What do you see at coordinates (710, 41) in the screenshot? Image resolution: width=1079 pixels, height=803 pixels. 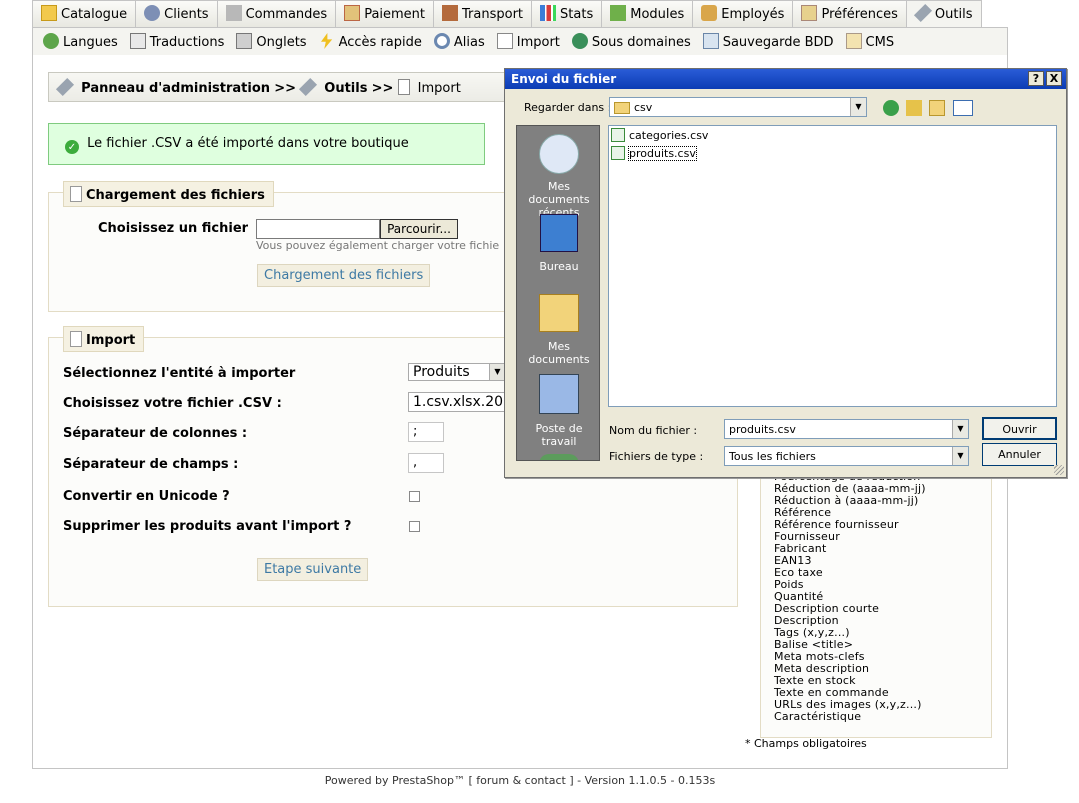 I see `database-icon` at bounding box center [710, 41].